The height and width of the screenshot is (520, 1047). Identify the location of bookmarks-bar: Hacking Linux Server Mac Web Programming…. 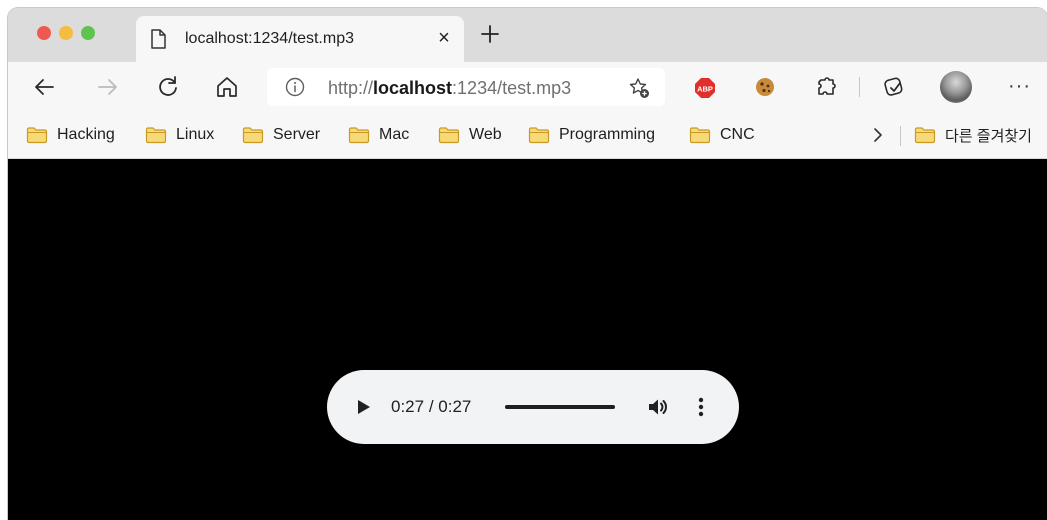
(527, 135).